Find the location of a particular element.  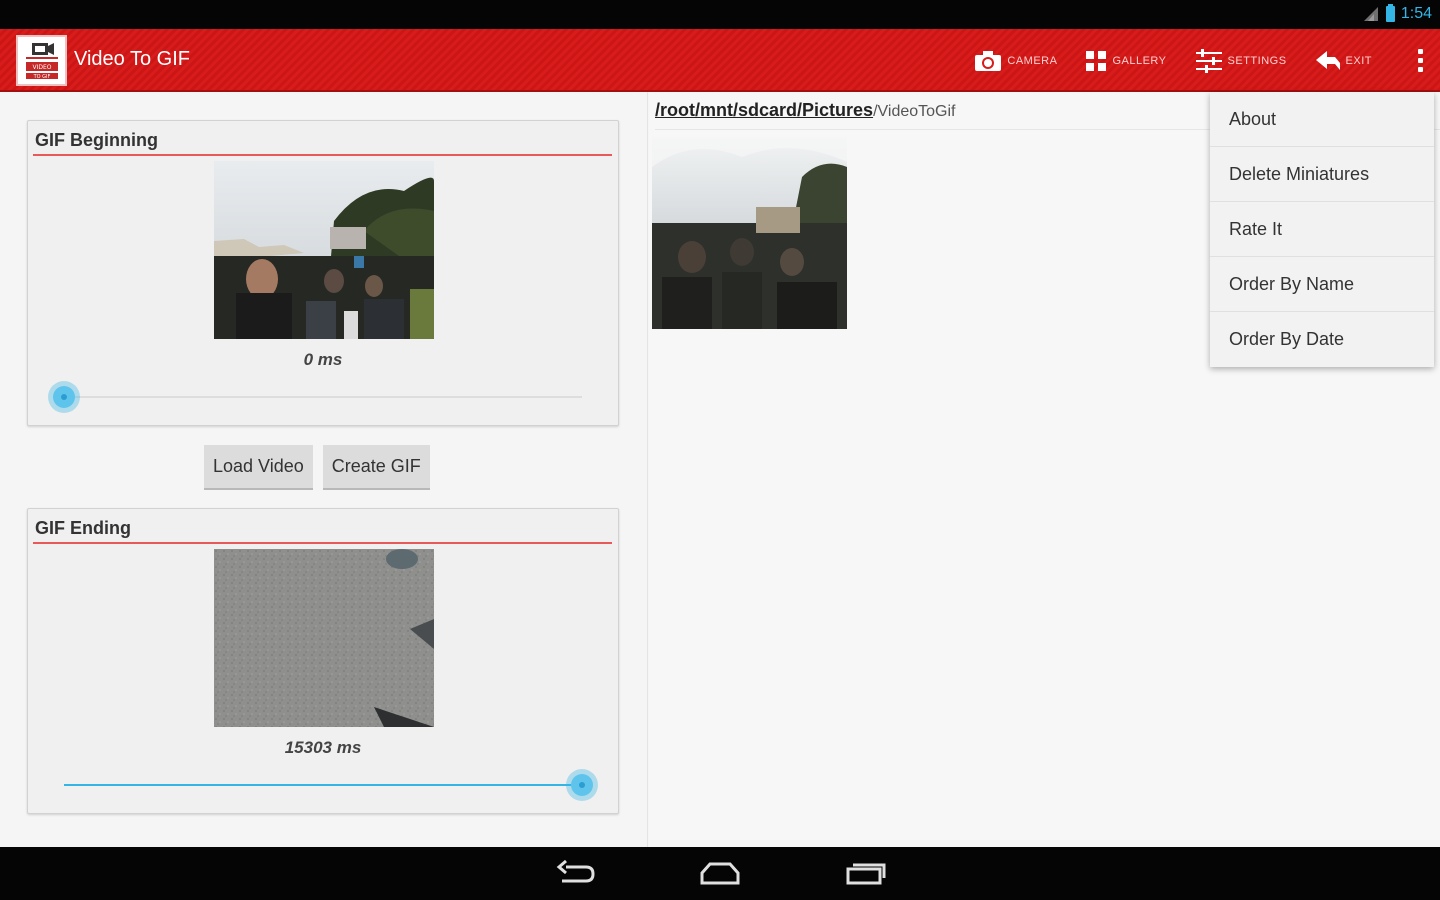

action-bar: VIDEO TO GIF Video To GIF CAMERA GALLERY is located at coordinates (720, 60).